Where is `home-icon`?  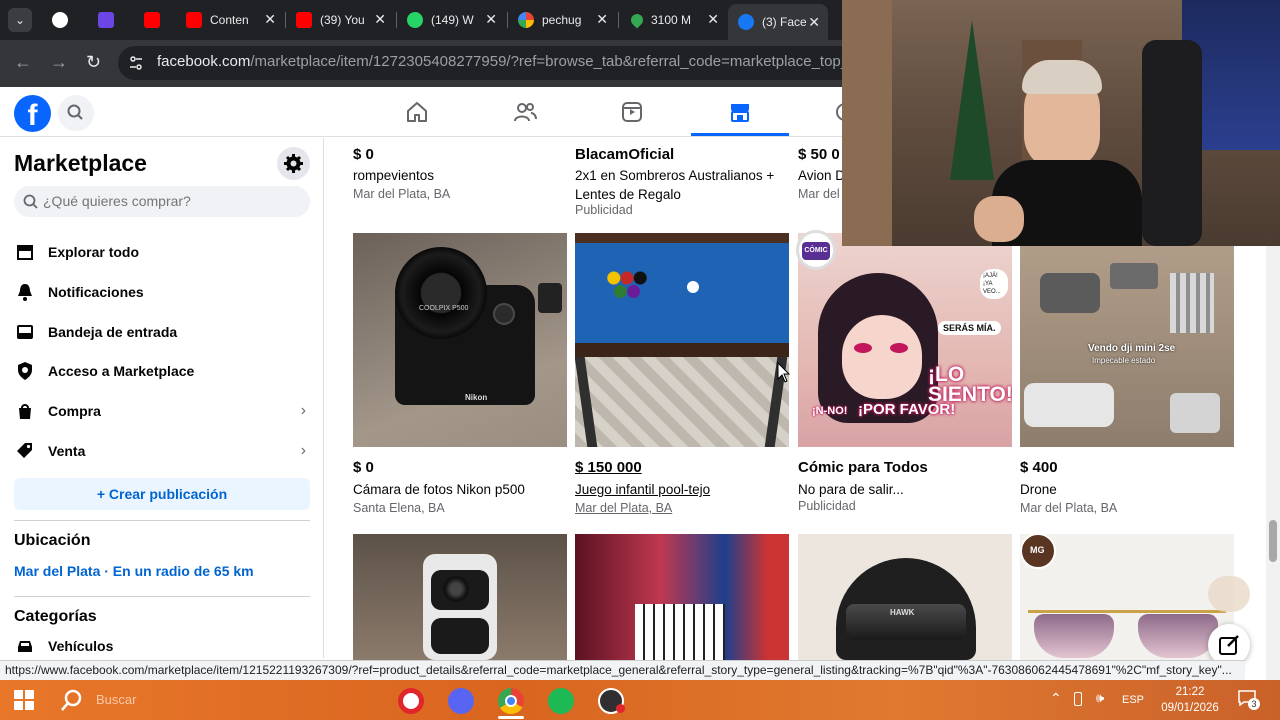 home-icon is located at coordinates (417, 112).